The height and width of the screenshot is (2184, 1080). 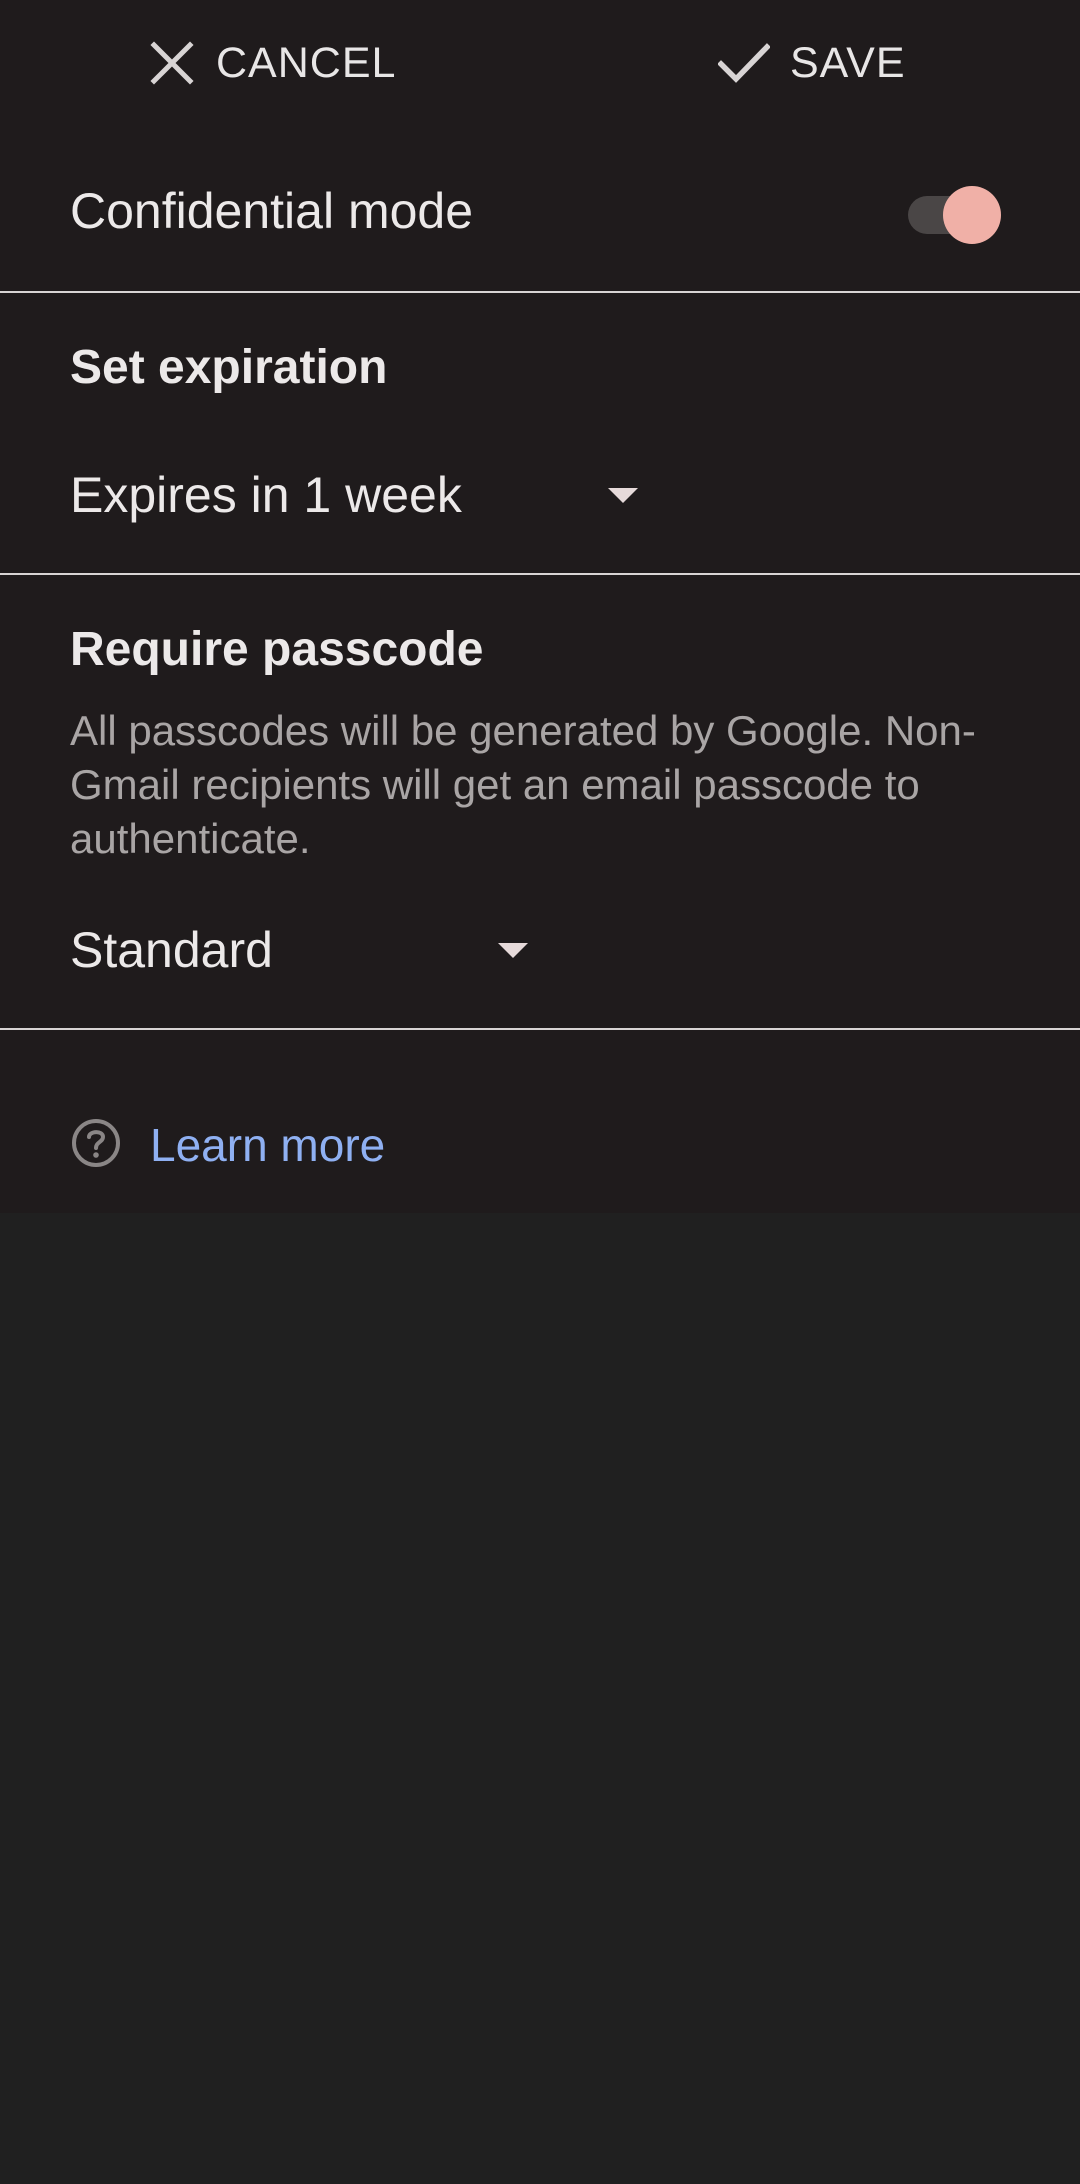 What do you see at coordinates (277, 649) in the screenshot?
I see `require-passcode-title: Require passcode` at bounding box center [277, 649].